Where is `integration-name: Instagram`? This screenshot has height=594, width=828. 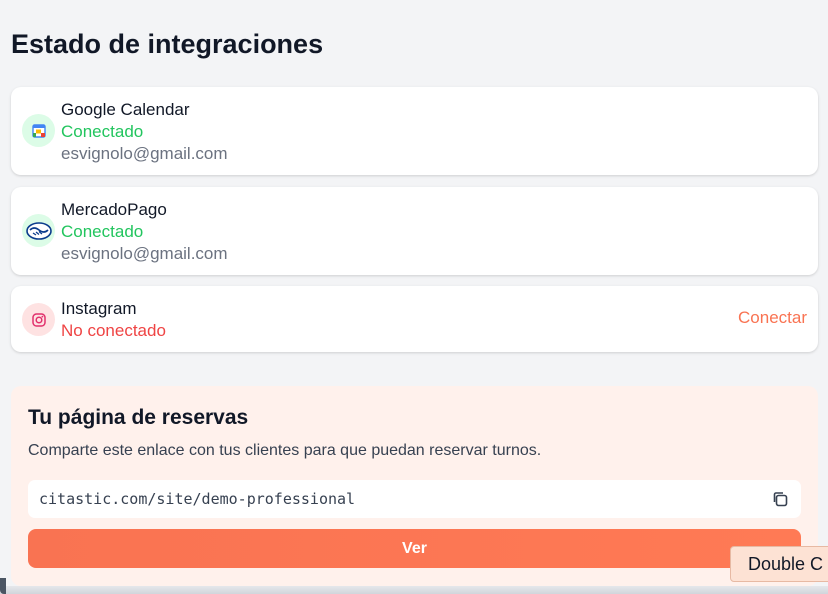 integration-name: Instagram is located at coordinates (99, 308).